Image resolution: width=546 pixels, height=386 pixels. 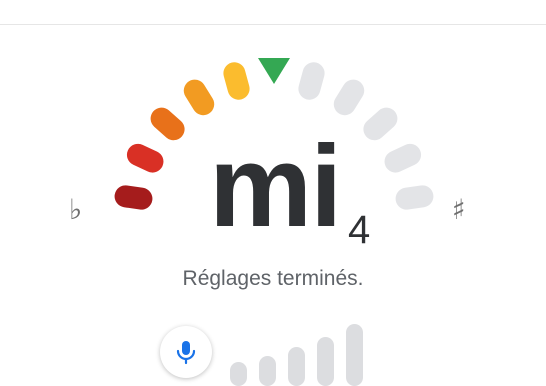 I want to click on flat-symbol: ♭, so click(x=75, y=210).